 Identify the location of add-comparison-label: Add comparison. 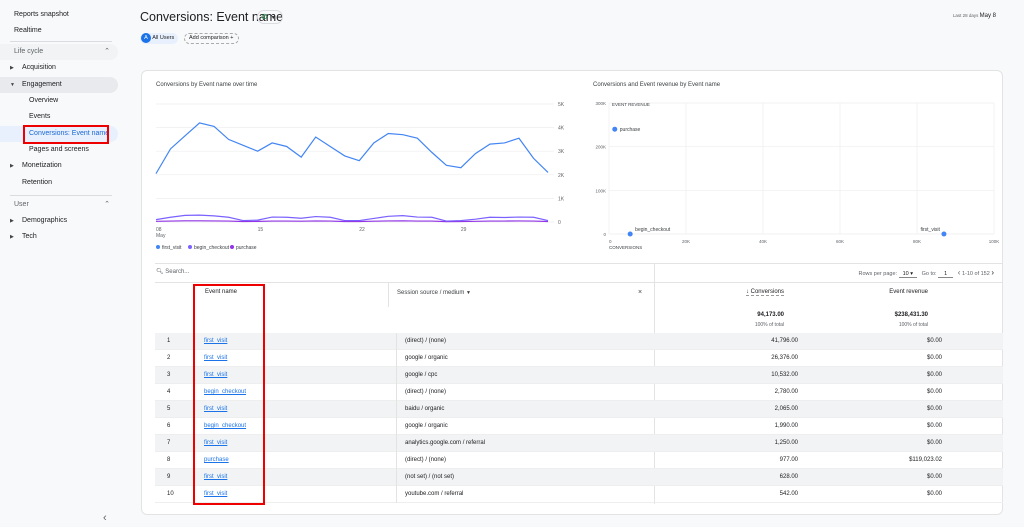
(209, 38).